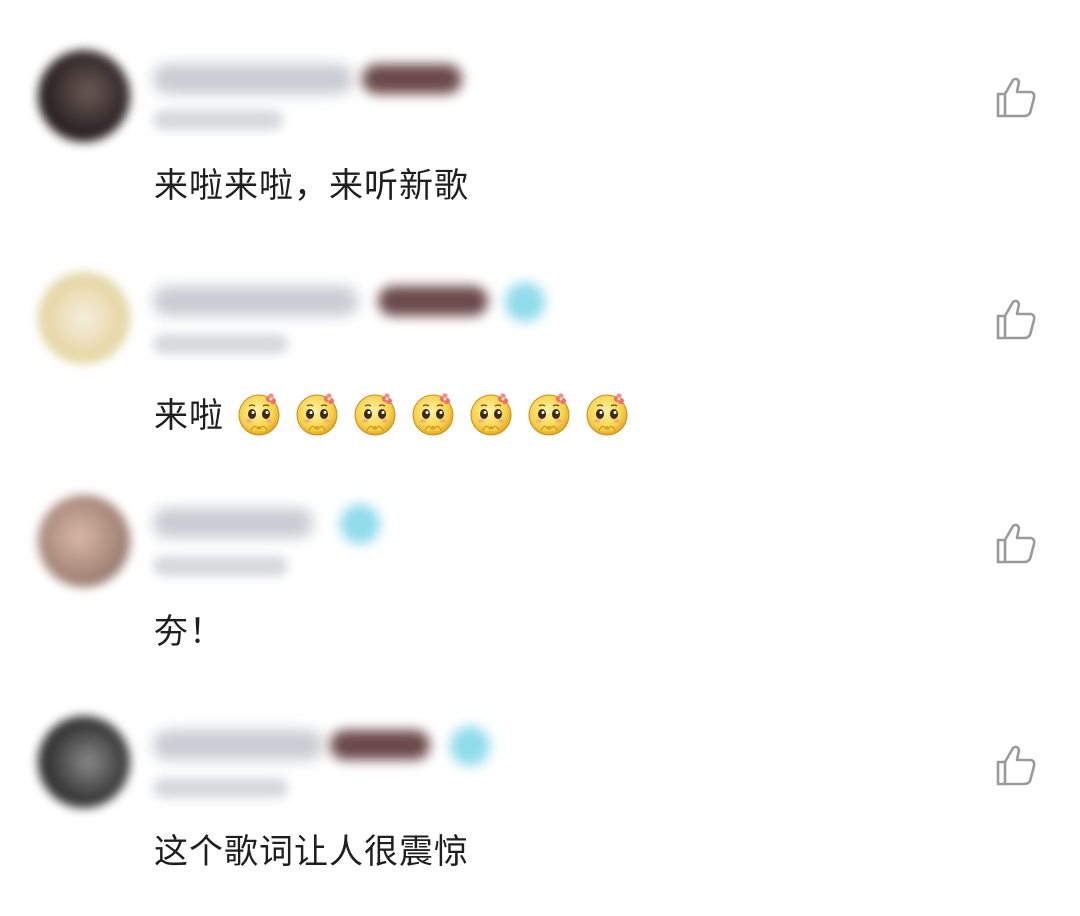 The width and height of the screenshot is (1080, 916). Describe the element at coordinates (311, 186) in the screenshot. I see `comment-text: 来啦来啦，来听新歌` at that location.